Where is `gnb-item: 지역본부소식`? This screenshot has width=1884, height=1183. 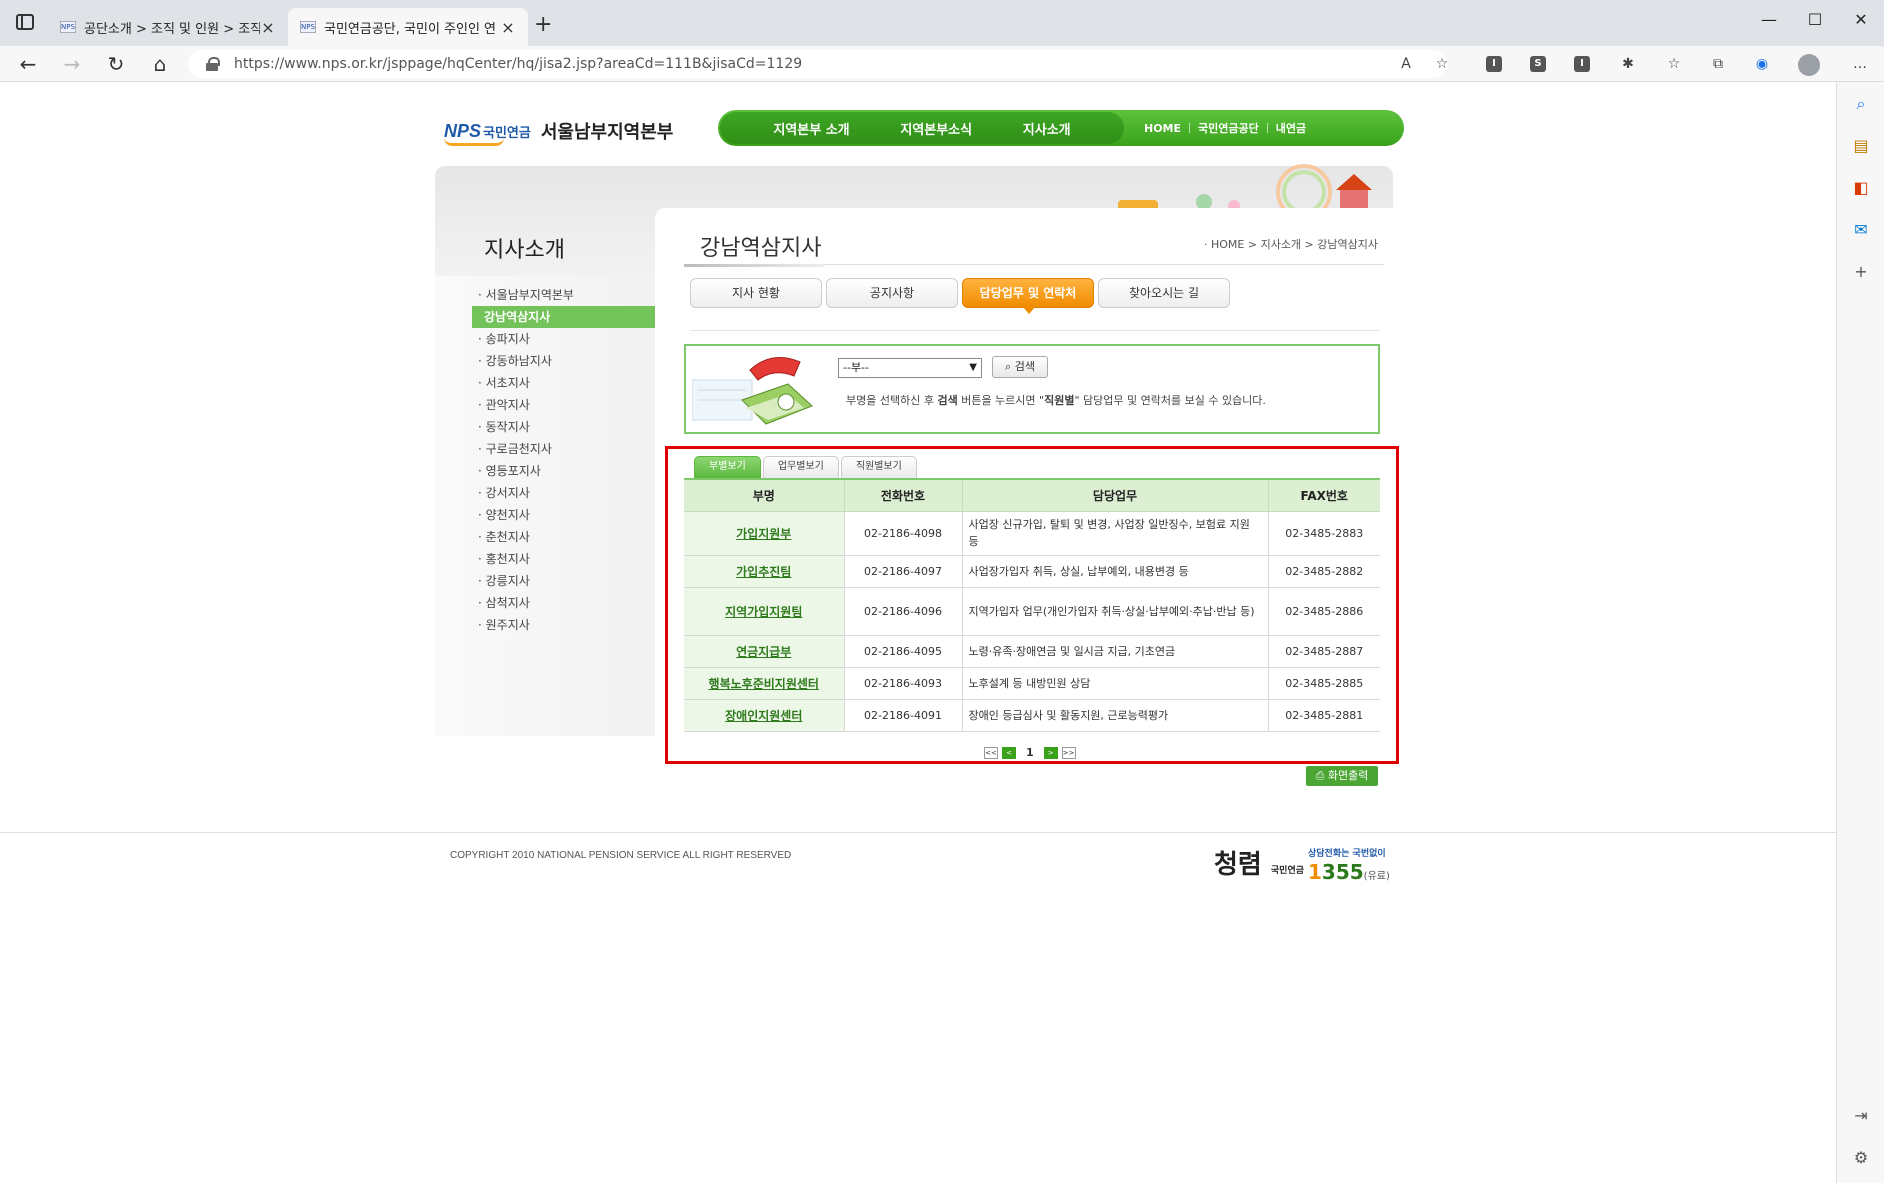 gnb-item: 지역본부소식 is located at coordinates (936, 128).